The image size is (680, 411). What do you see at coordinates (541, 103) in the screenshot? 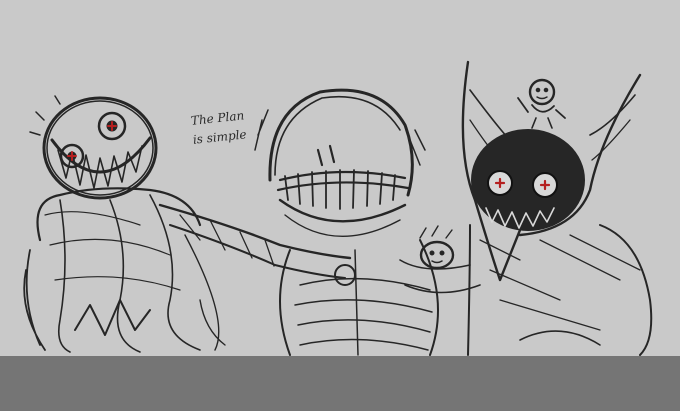
I see `small-figure-on-head` at bounding box center [541, 103].